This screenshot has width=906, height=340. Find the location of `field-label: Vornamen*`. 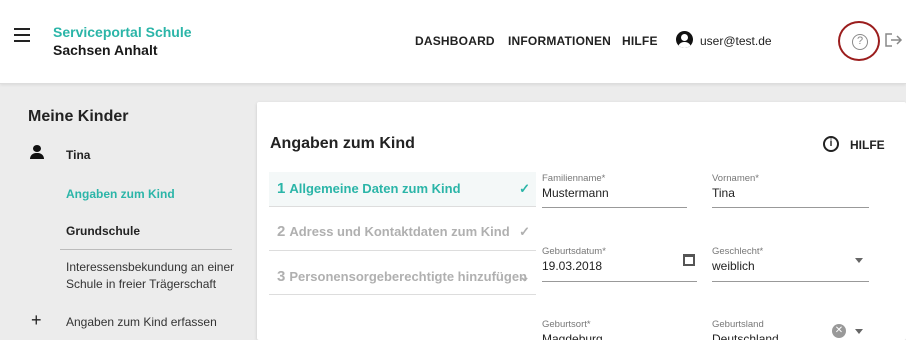

field-label: Vornamen* is located at coordinates (736, 178).